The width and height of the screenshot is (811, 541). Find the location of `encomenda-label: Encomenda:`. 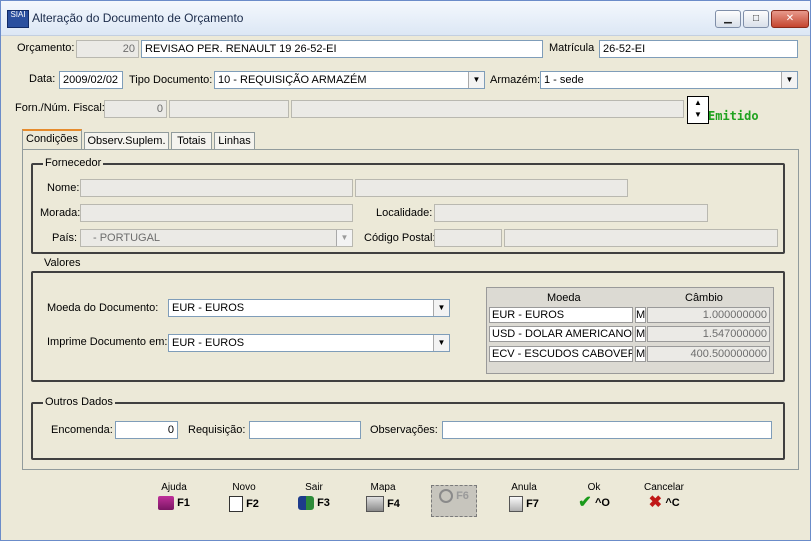

encomenda-label: Encomenda: is located at coordinates (82, 430).